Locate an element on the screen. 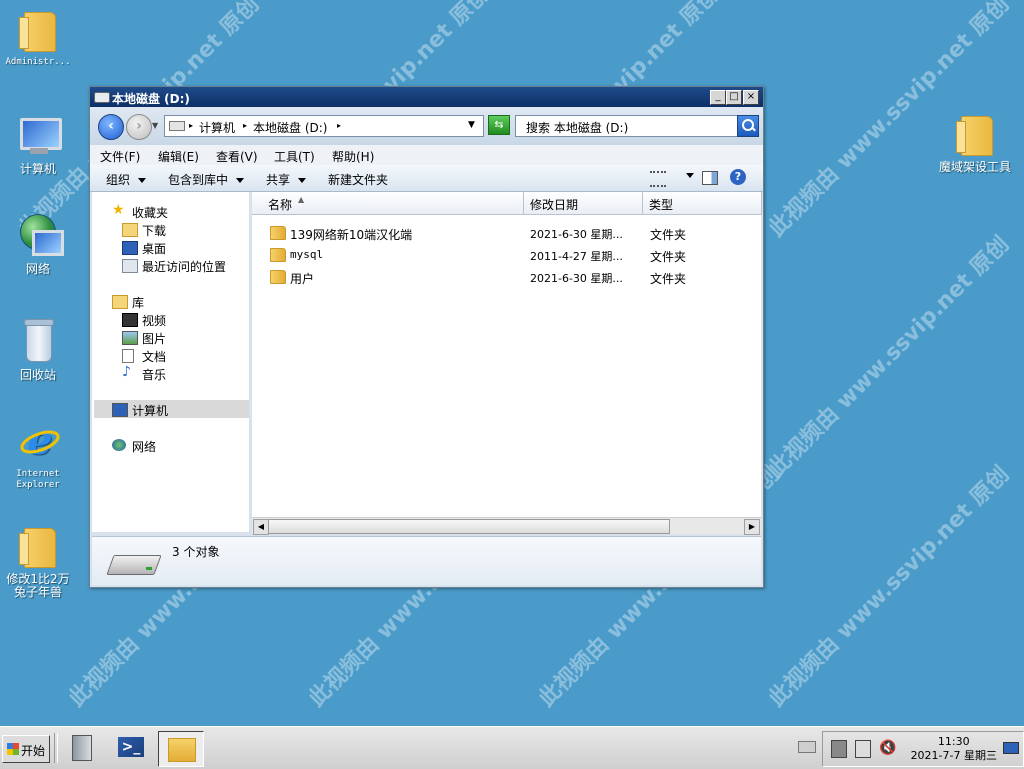  search-icon is located at coordinates (748, 126).